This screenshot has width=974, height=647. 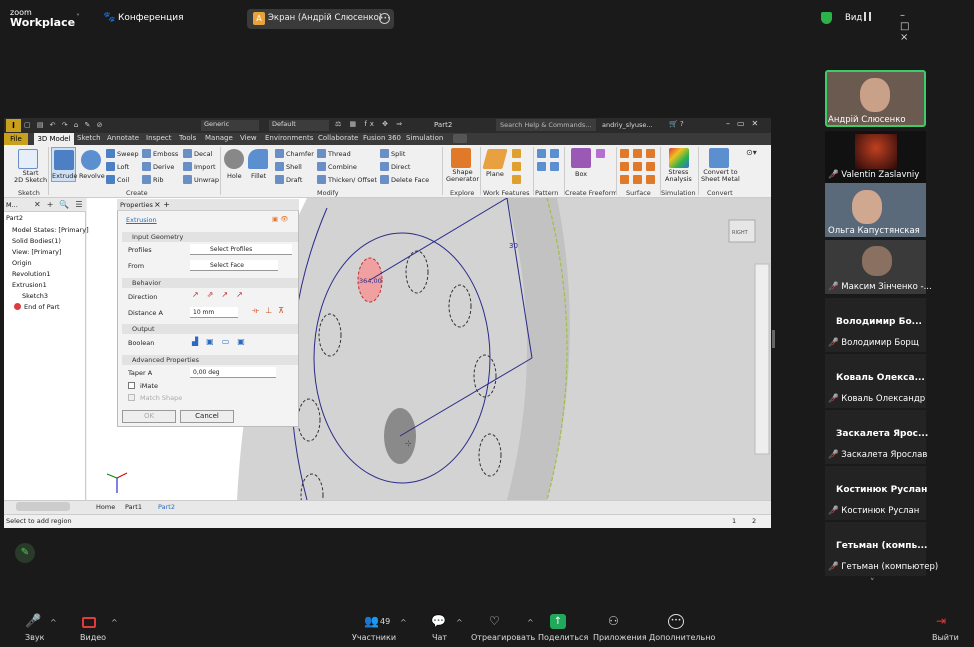 What do you see at coordinates (374, 637) in the screenshot?
I see `participants-button: Участники` at bounding box center [374, 637].